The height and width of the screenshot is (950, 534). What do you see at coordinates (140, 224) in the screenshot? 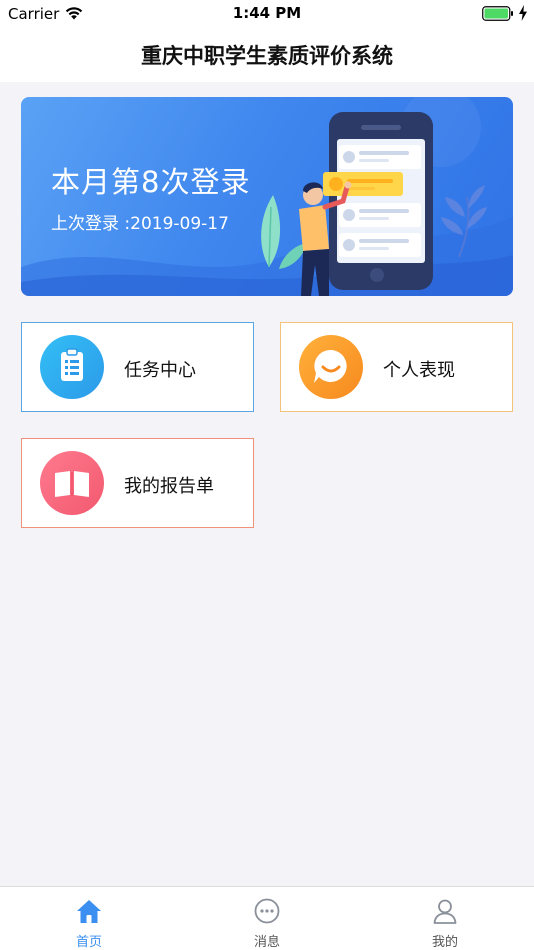
I see `last-login-date: 上次登录 :2019-09-17` at bounding box center [140, 224].